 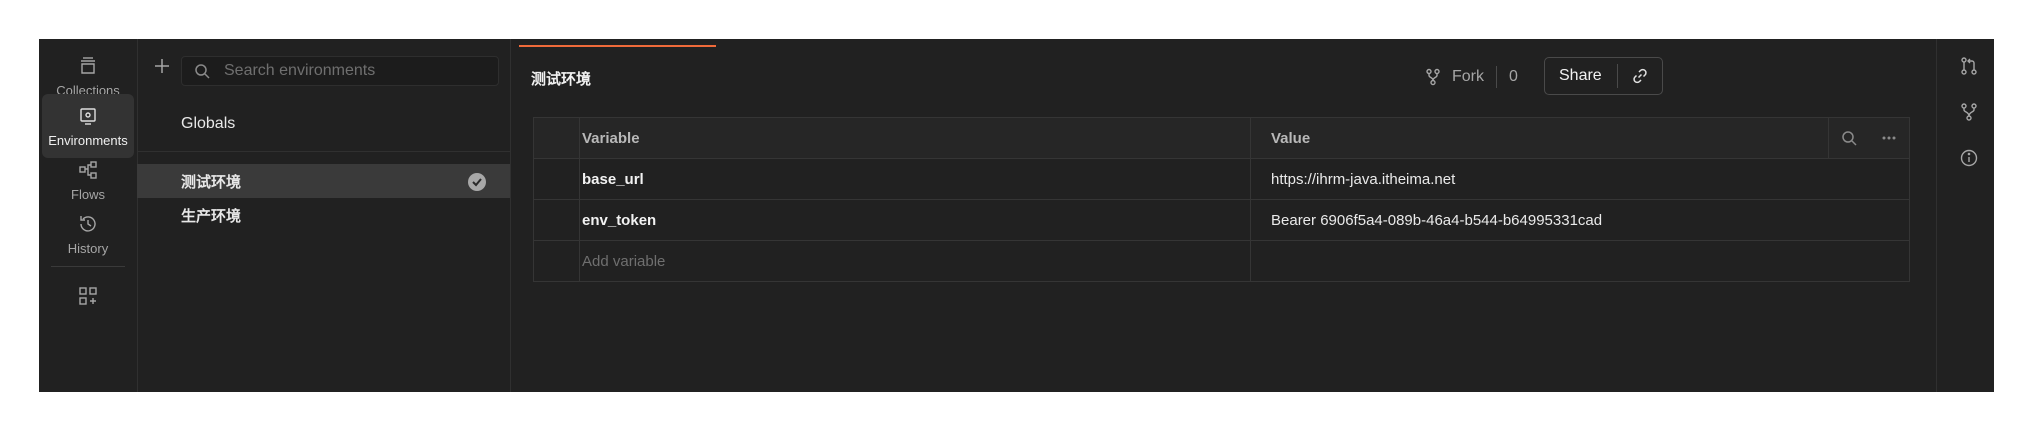 I want to click on value-column-label: Value, so click(x=1291, y=138).